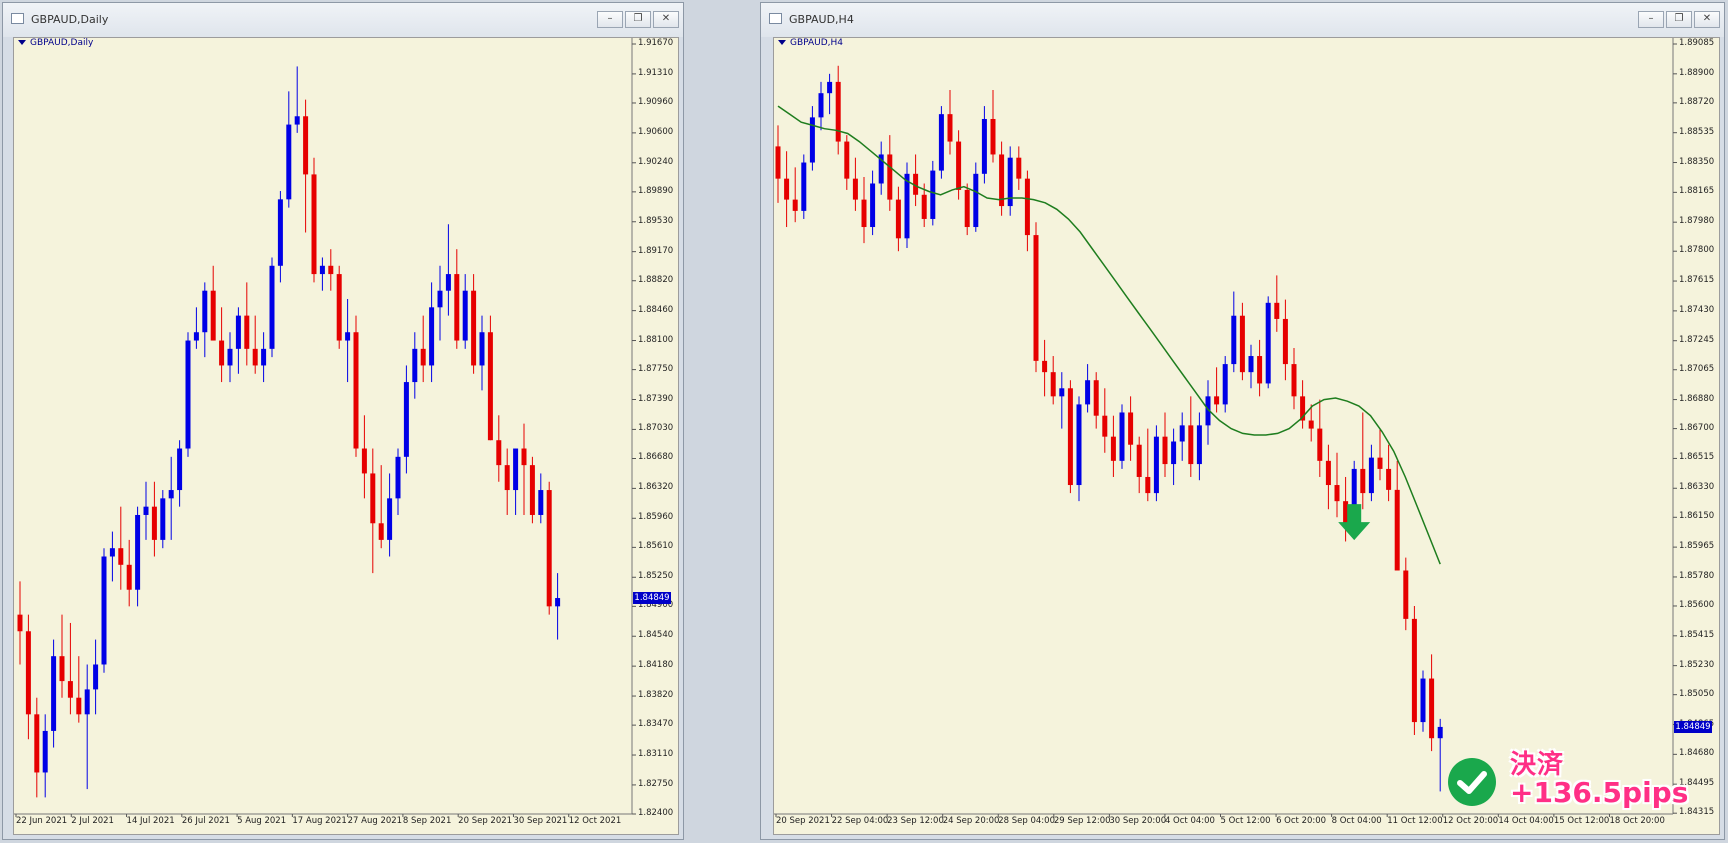  Describe the element at coordinates (1697, 427) in the screenshot. I see `y-tick-label: 1.86700` at that location.